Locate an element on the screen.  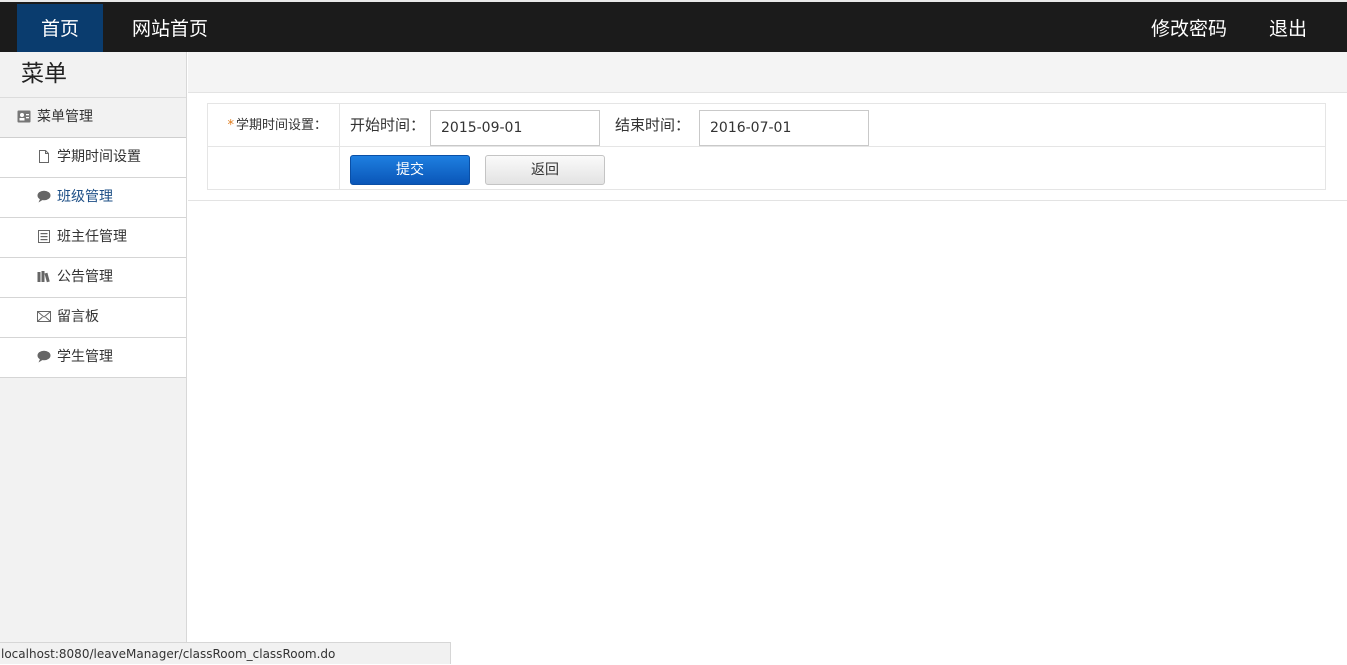
submit-button: 提交 is located at coordinates (410, 170).